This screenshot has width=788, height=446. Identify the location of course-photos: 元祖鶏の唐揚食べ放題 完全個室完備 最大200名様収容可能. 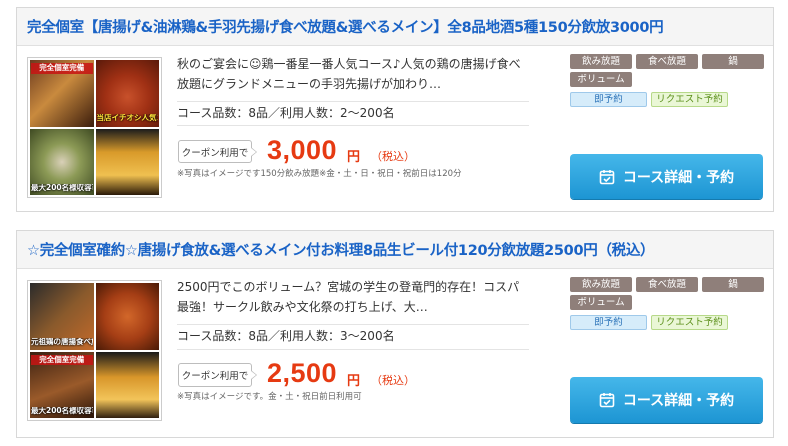
(94, 350).